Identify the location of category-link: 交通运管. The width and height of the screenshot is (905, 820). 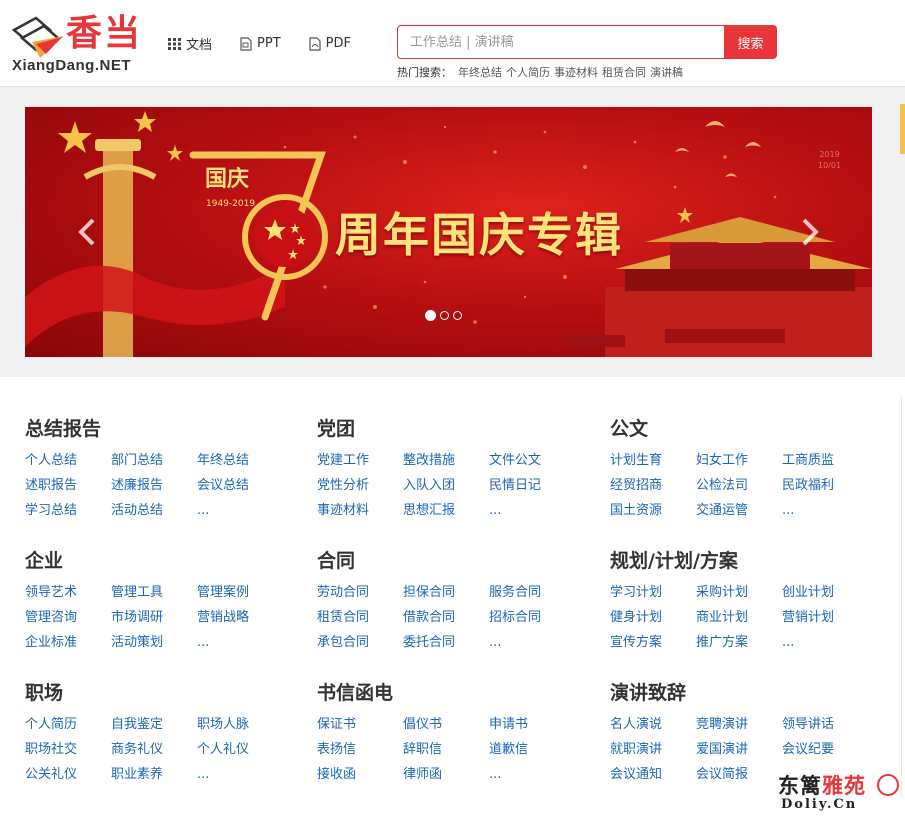
(739, 510).